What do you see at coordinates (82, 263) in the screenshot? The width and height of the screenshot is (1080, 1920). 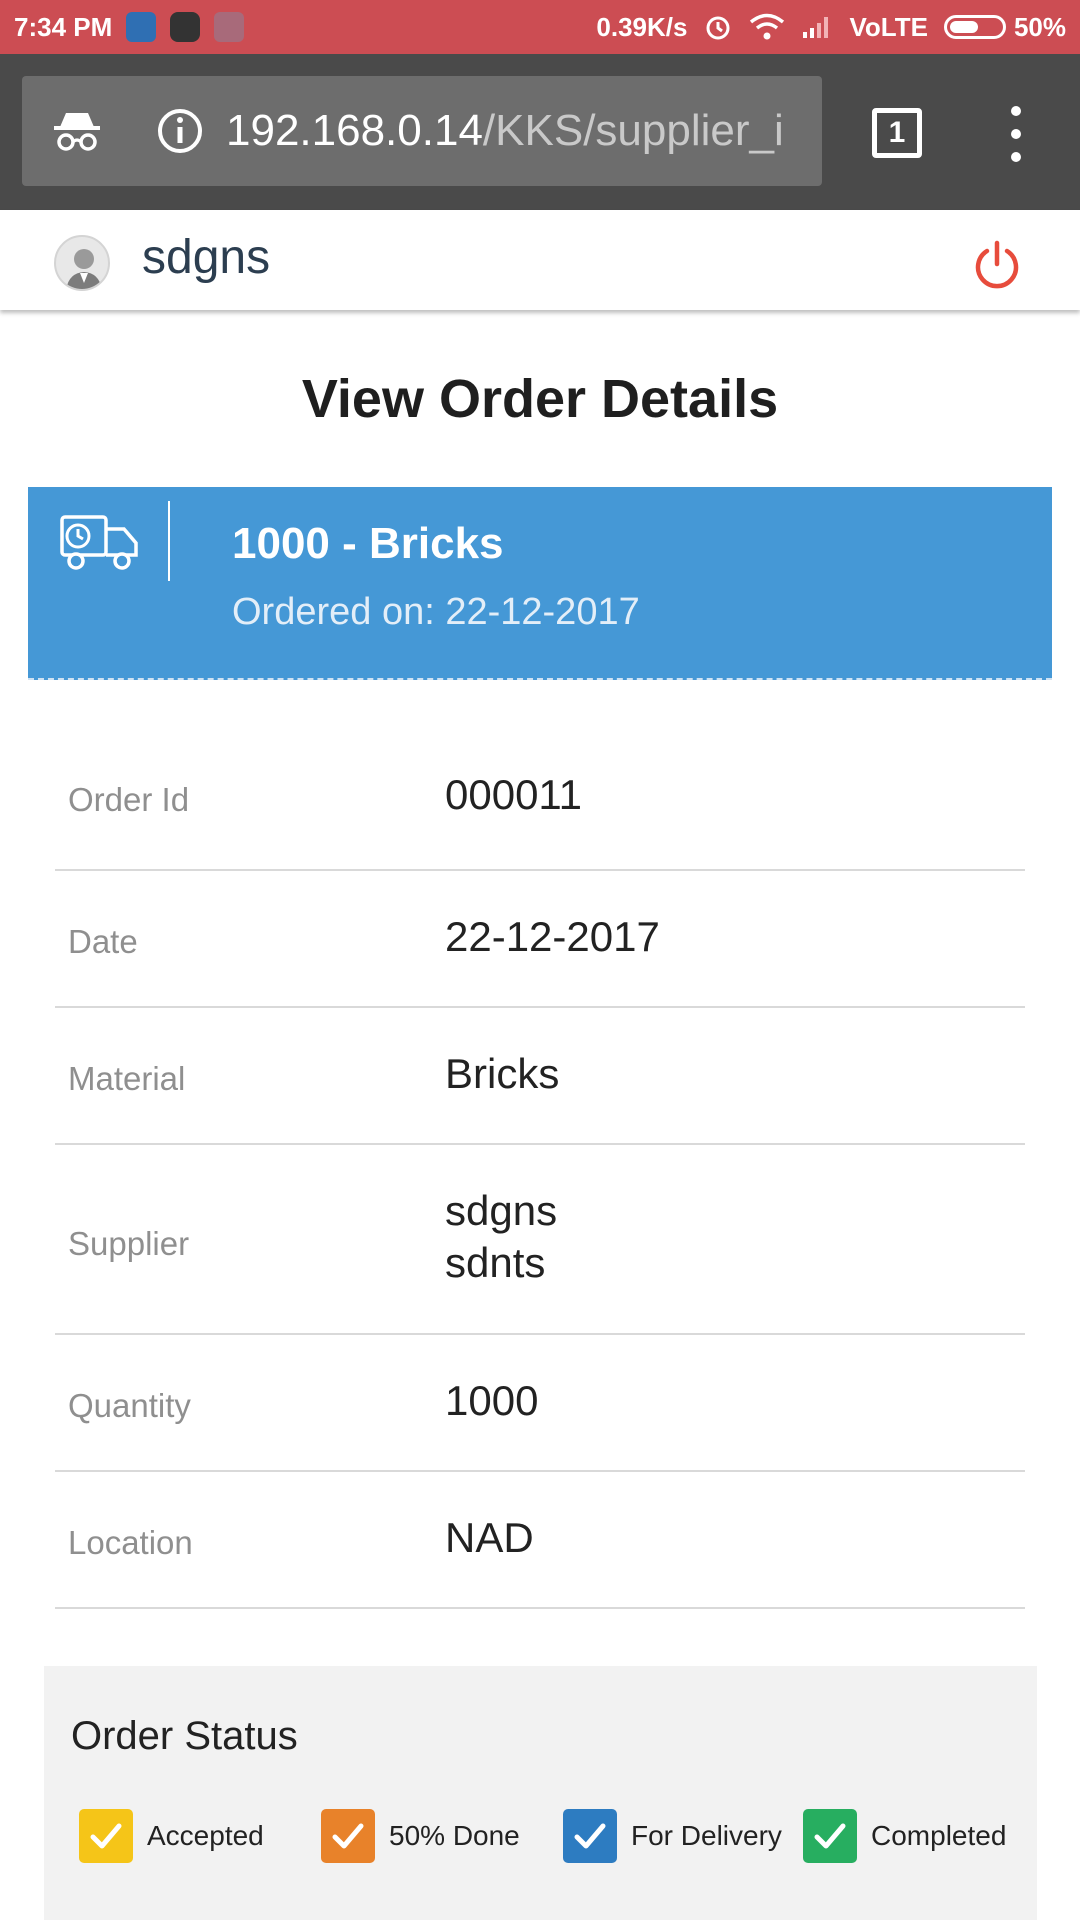 I see `avatar` at bounding box center [82, 263].